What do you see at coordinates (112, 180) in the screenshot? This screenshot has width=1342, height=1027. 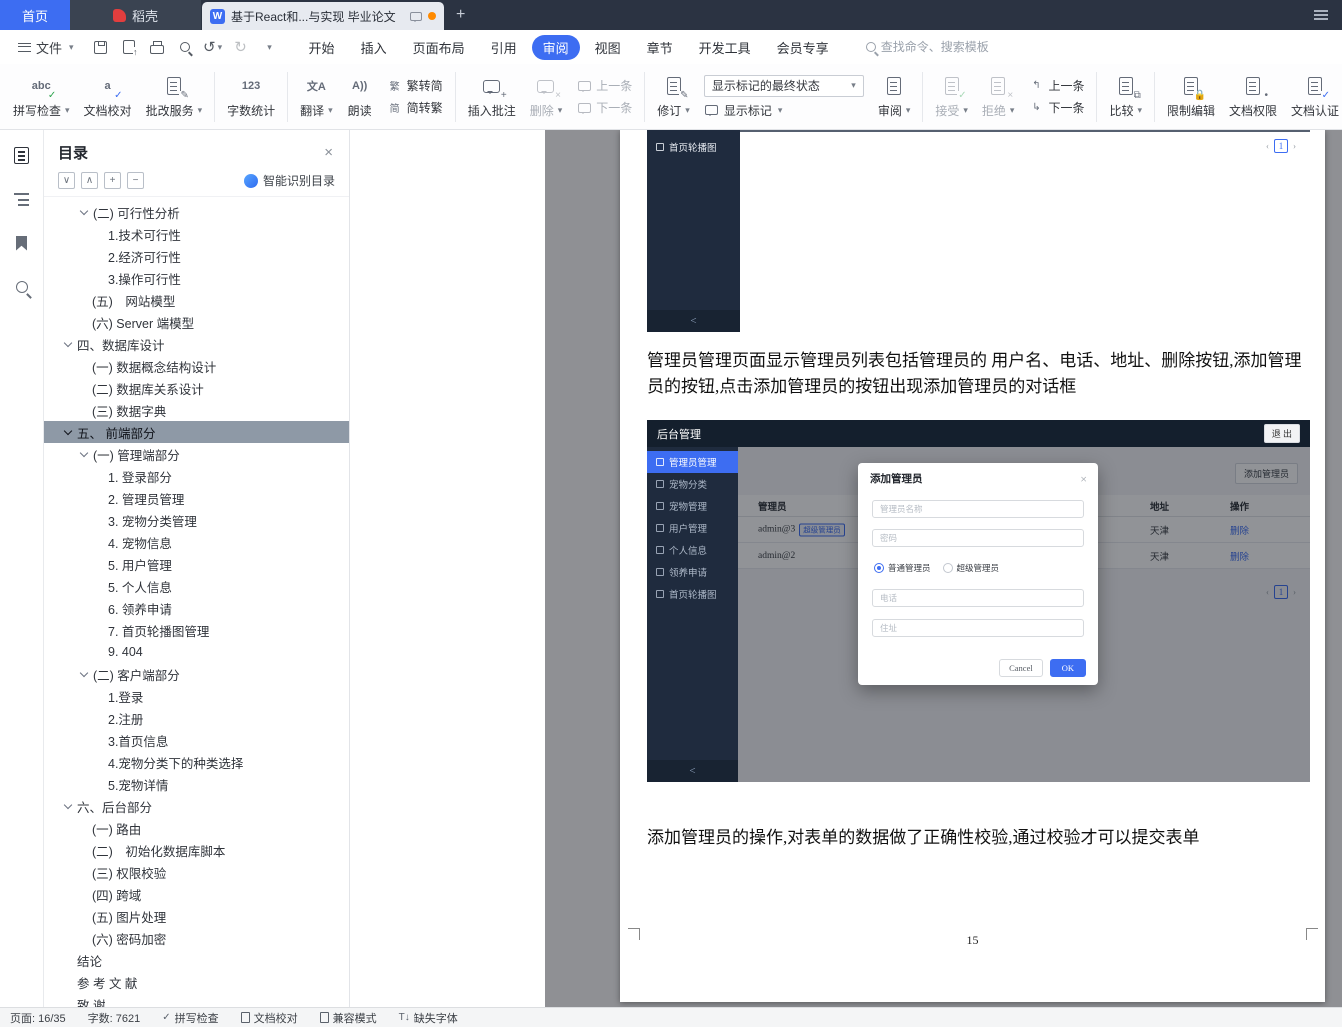 I see `zoom-in-button: +` at bounding box center [112, 180].